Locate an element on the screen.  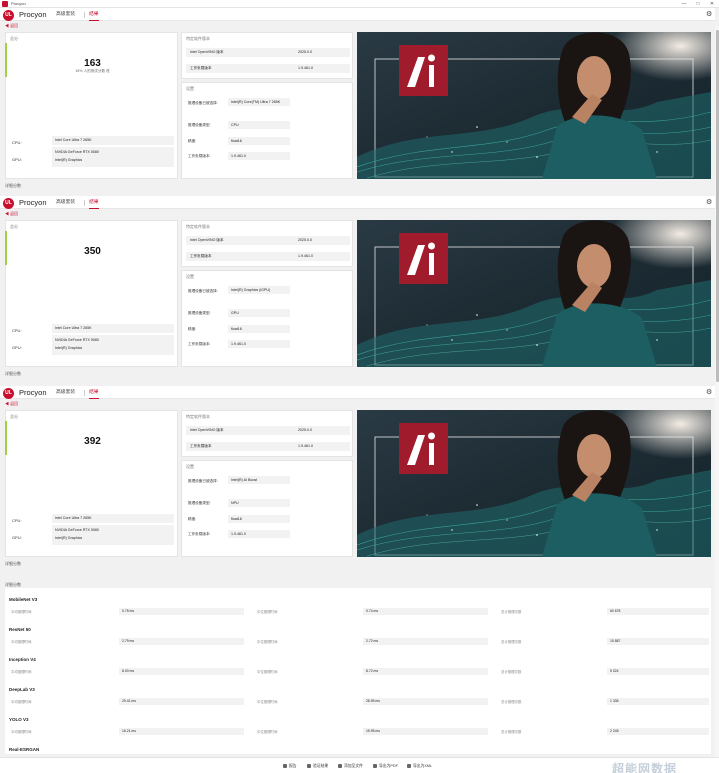
scrollbar-thumb is located at coordinates (717, 206).